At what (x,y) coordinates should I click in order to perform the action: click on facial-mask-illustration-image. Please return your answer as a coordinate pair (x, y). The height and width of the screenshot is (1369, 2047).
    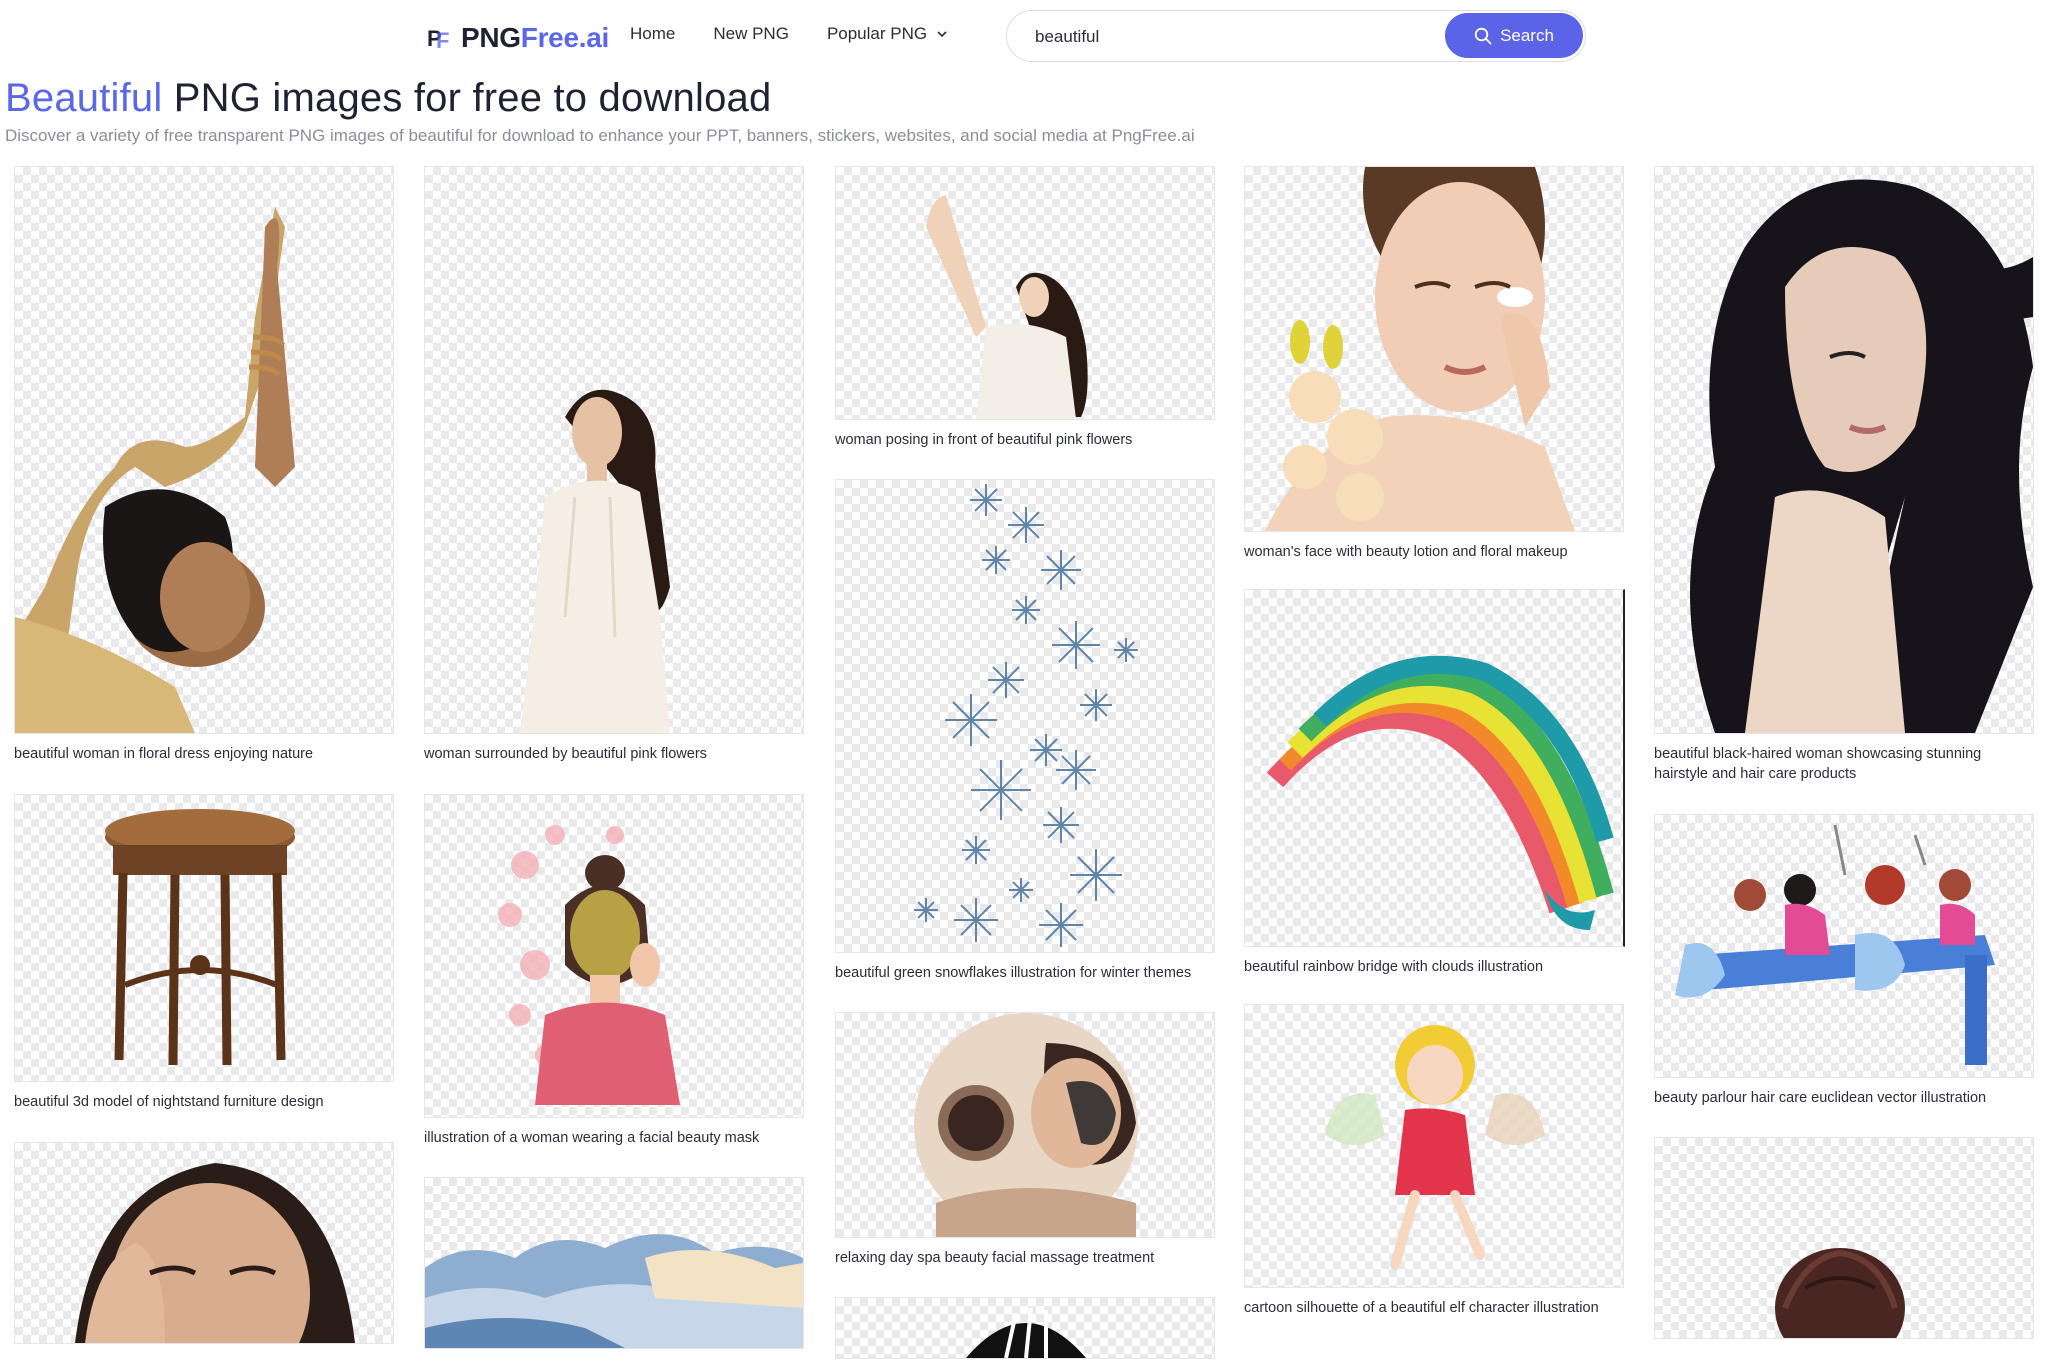
    Looking at the image, I should click on (614, 956).